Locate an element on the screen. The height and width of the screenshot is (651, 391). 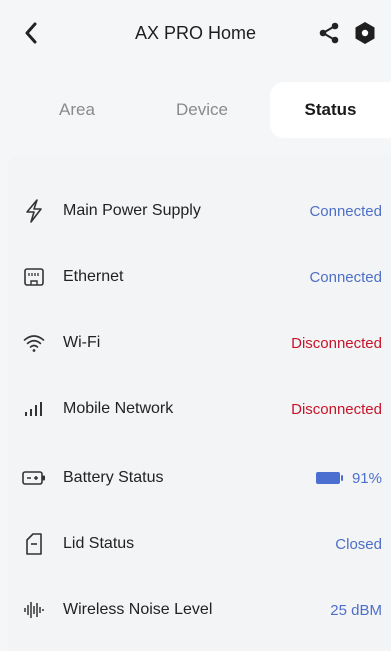
battery-percent: 91% is located at coordinates (366, 478).